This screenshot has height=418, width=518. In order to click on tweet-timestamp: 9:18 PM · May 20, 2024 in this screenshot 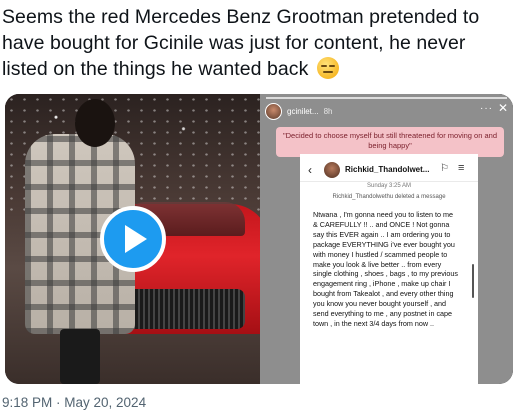, I will do `click(74, 402)`.